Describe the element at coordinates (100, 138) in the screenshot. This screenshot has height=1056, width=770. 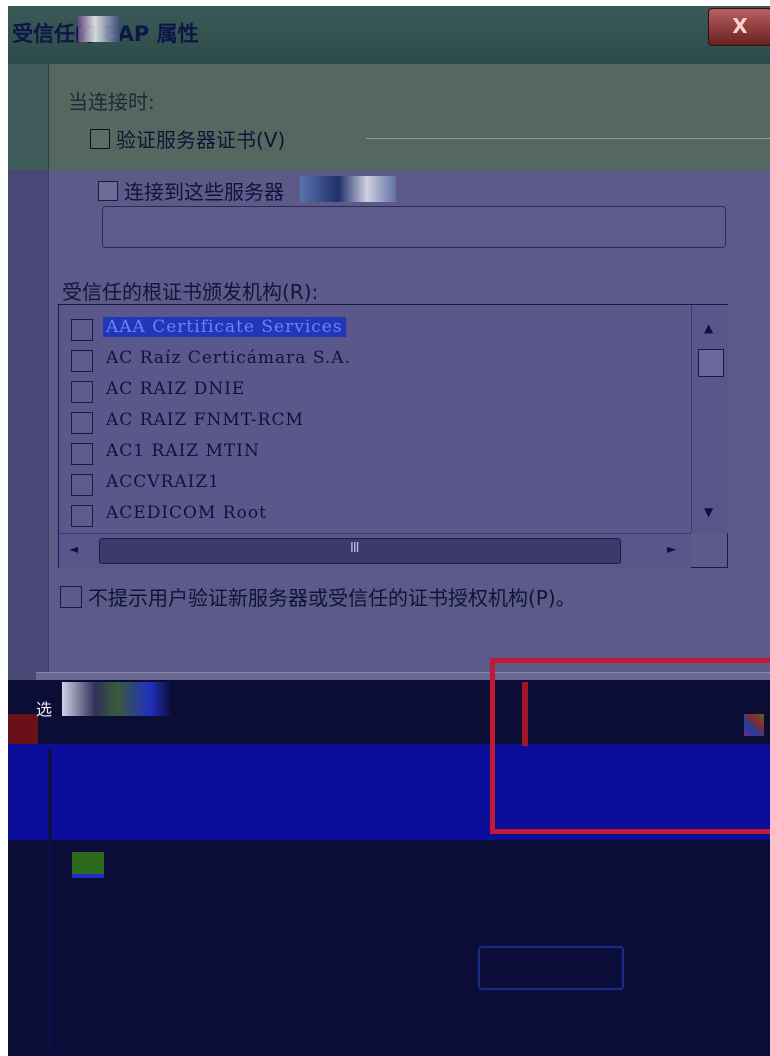
I see `verify-server-cert-checkbox` at that location.